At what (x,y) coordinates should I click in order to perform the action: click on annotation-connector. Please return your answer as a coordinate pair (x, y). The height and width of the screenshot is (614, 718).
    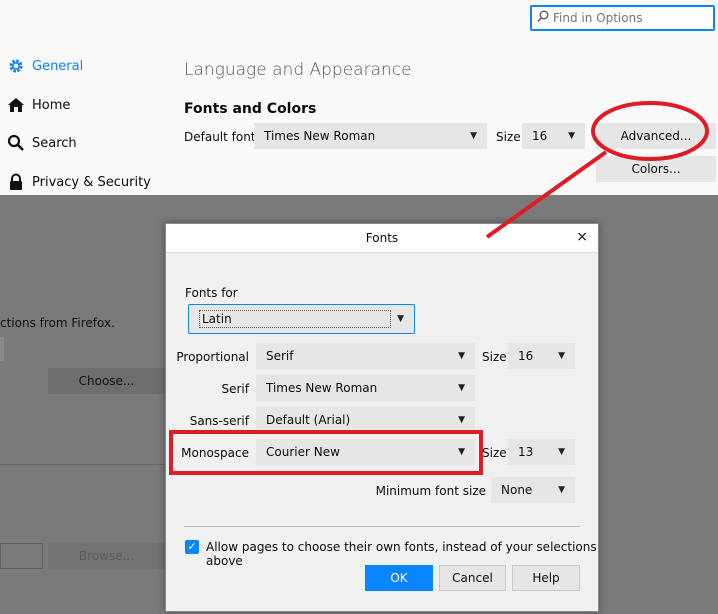
    Looking at the image, I should click on (546, 194).